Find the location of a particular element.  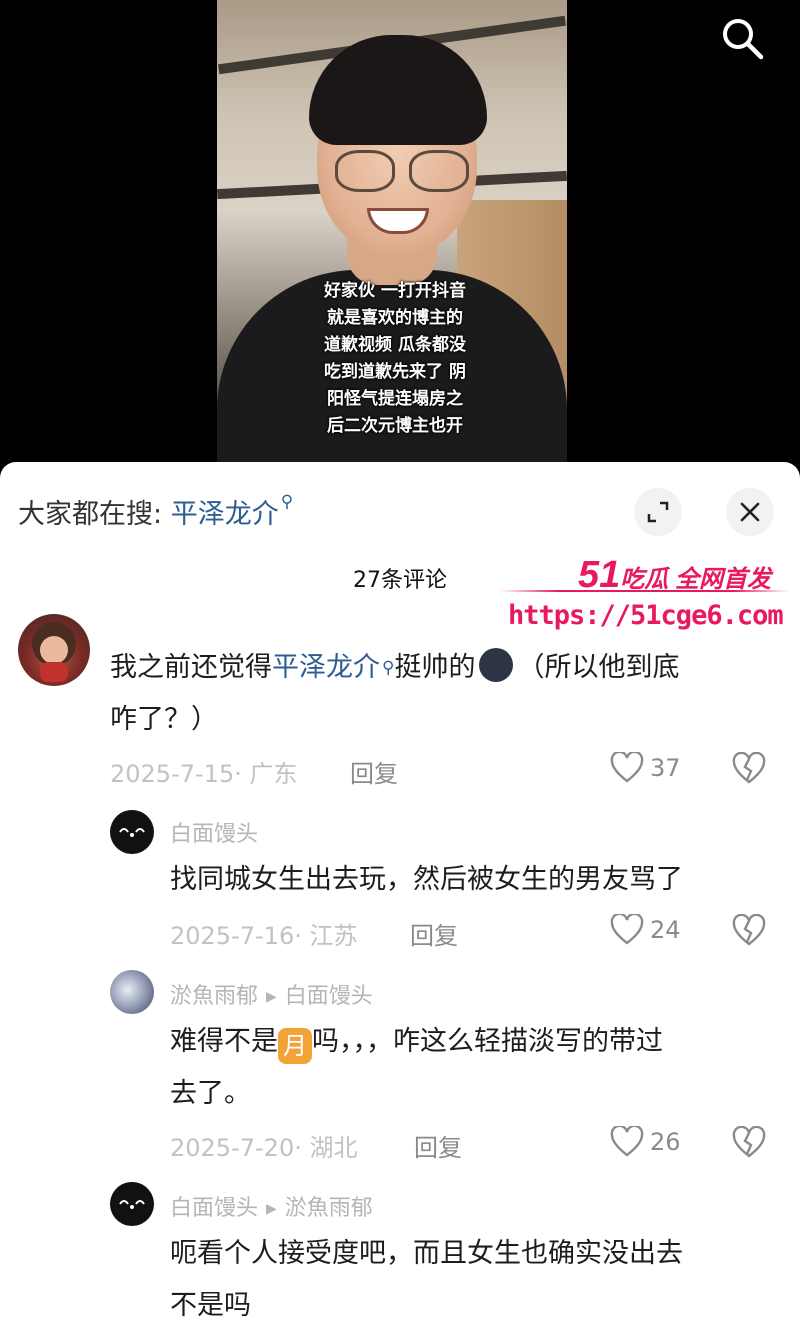

comment-text-part: 难得不是 is located at coordinates (224, 1041).